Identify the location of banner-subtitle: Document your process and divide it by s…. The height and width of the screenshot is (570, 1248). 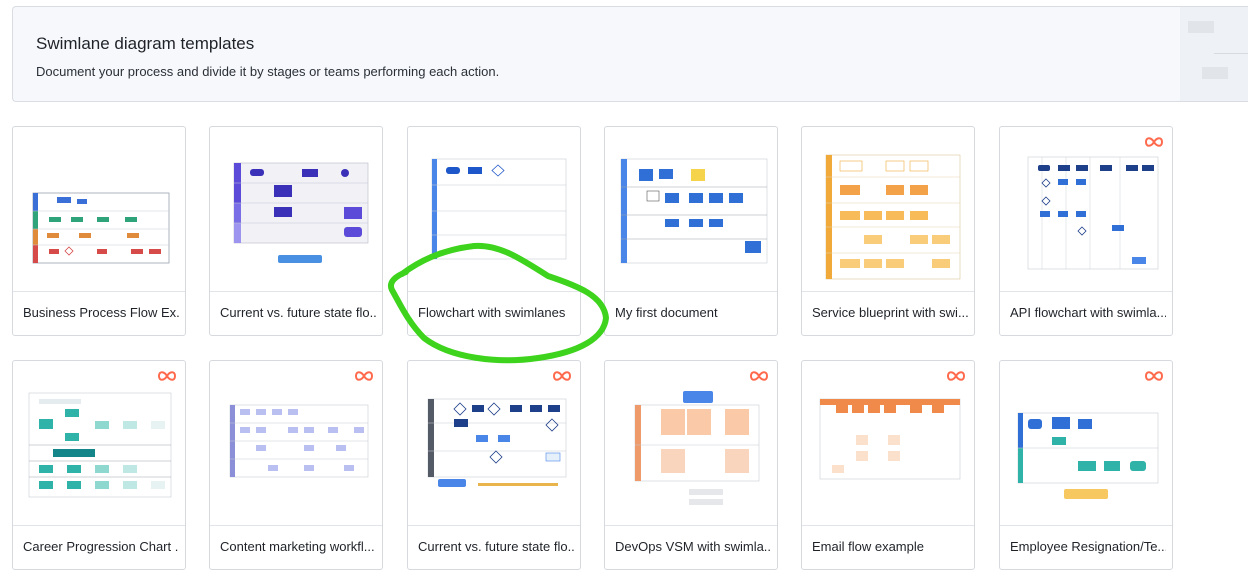
(268, 71).